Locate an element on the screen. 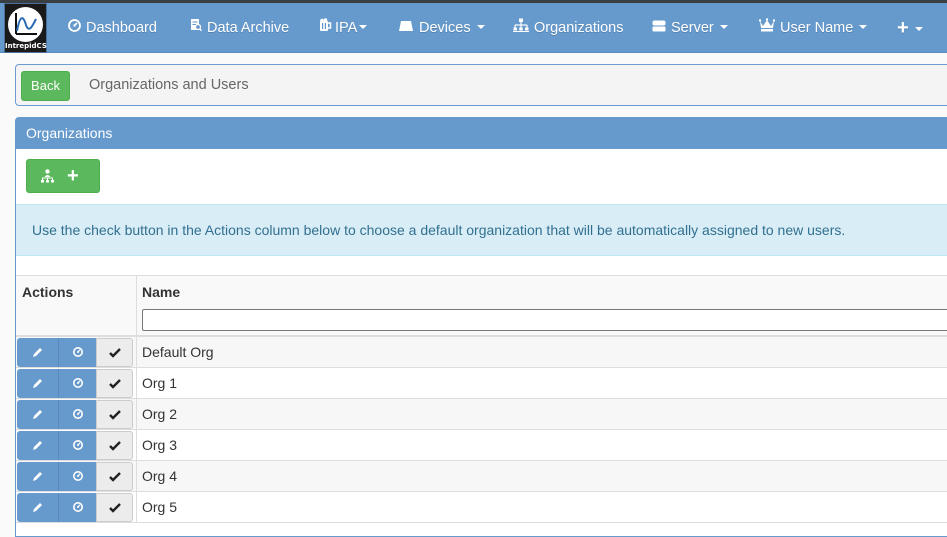  nav-server-label: Server is located at coordinates (692, 28).